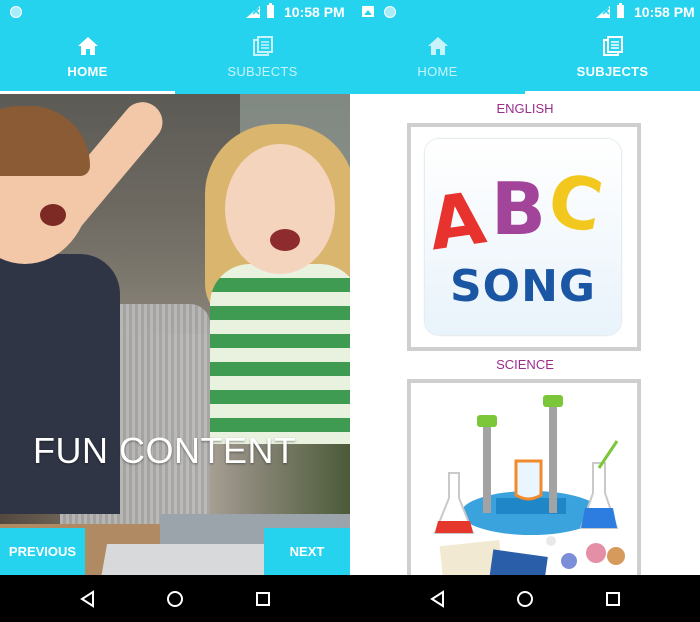 This screenshot has width=700, height=622. What do you see at coordinates (280, 354) in the screenshot?
I see `photo-girl-body` at bounding box center [280, 354].